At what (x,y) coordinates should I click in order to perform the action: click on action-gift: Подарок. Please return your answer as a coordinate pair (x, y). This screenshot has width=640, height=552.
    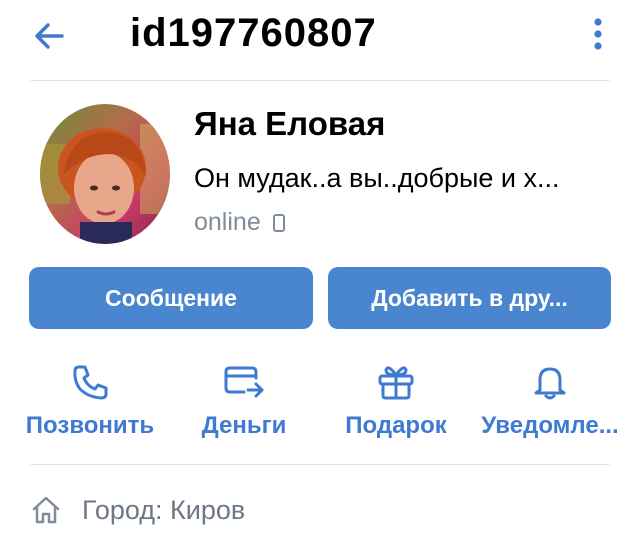
    Looking at the image, I should click on (396, 399).